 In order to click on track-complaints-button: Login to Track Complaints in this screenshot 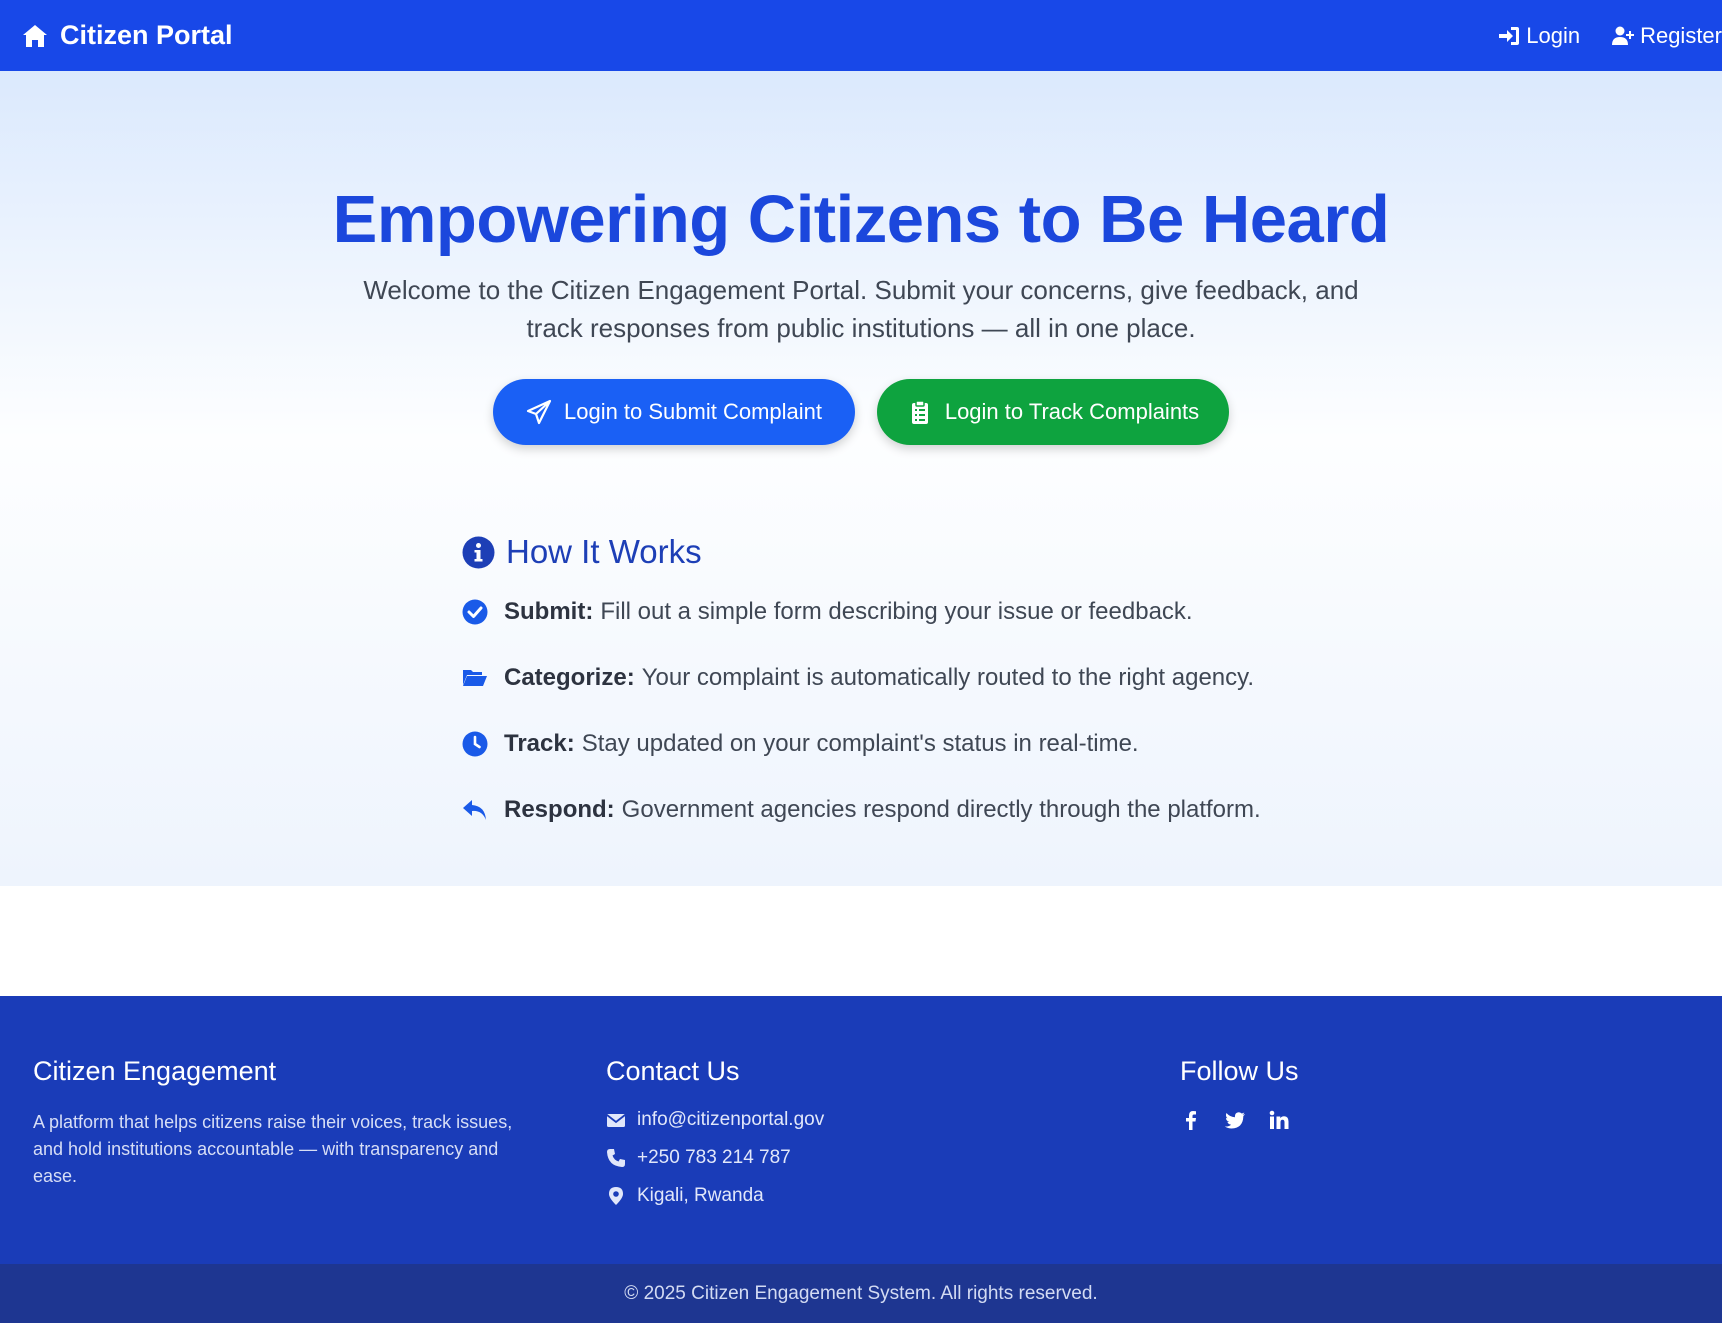, I will do `click(1053, 412)`.